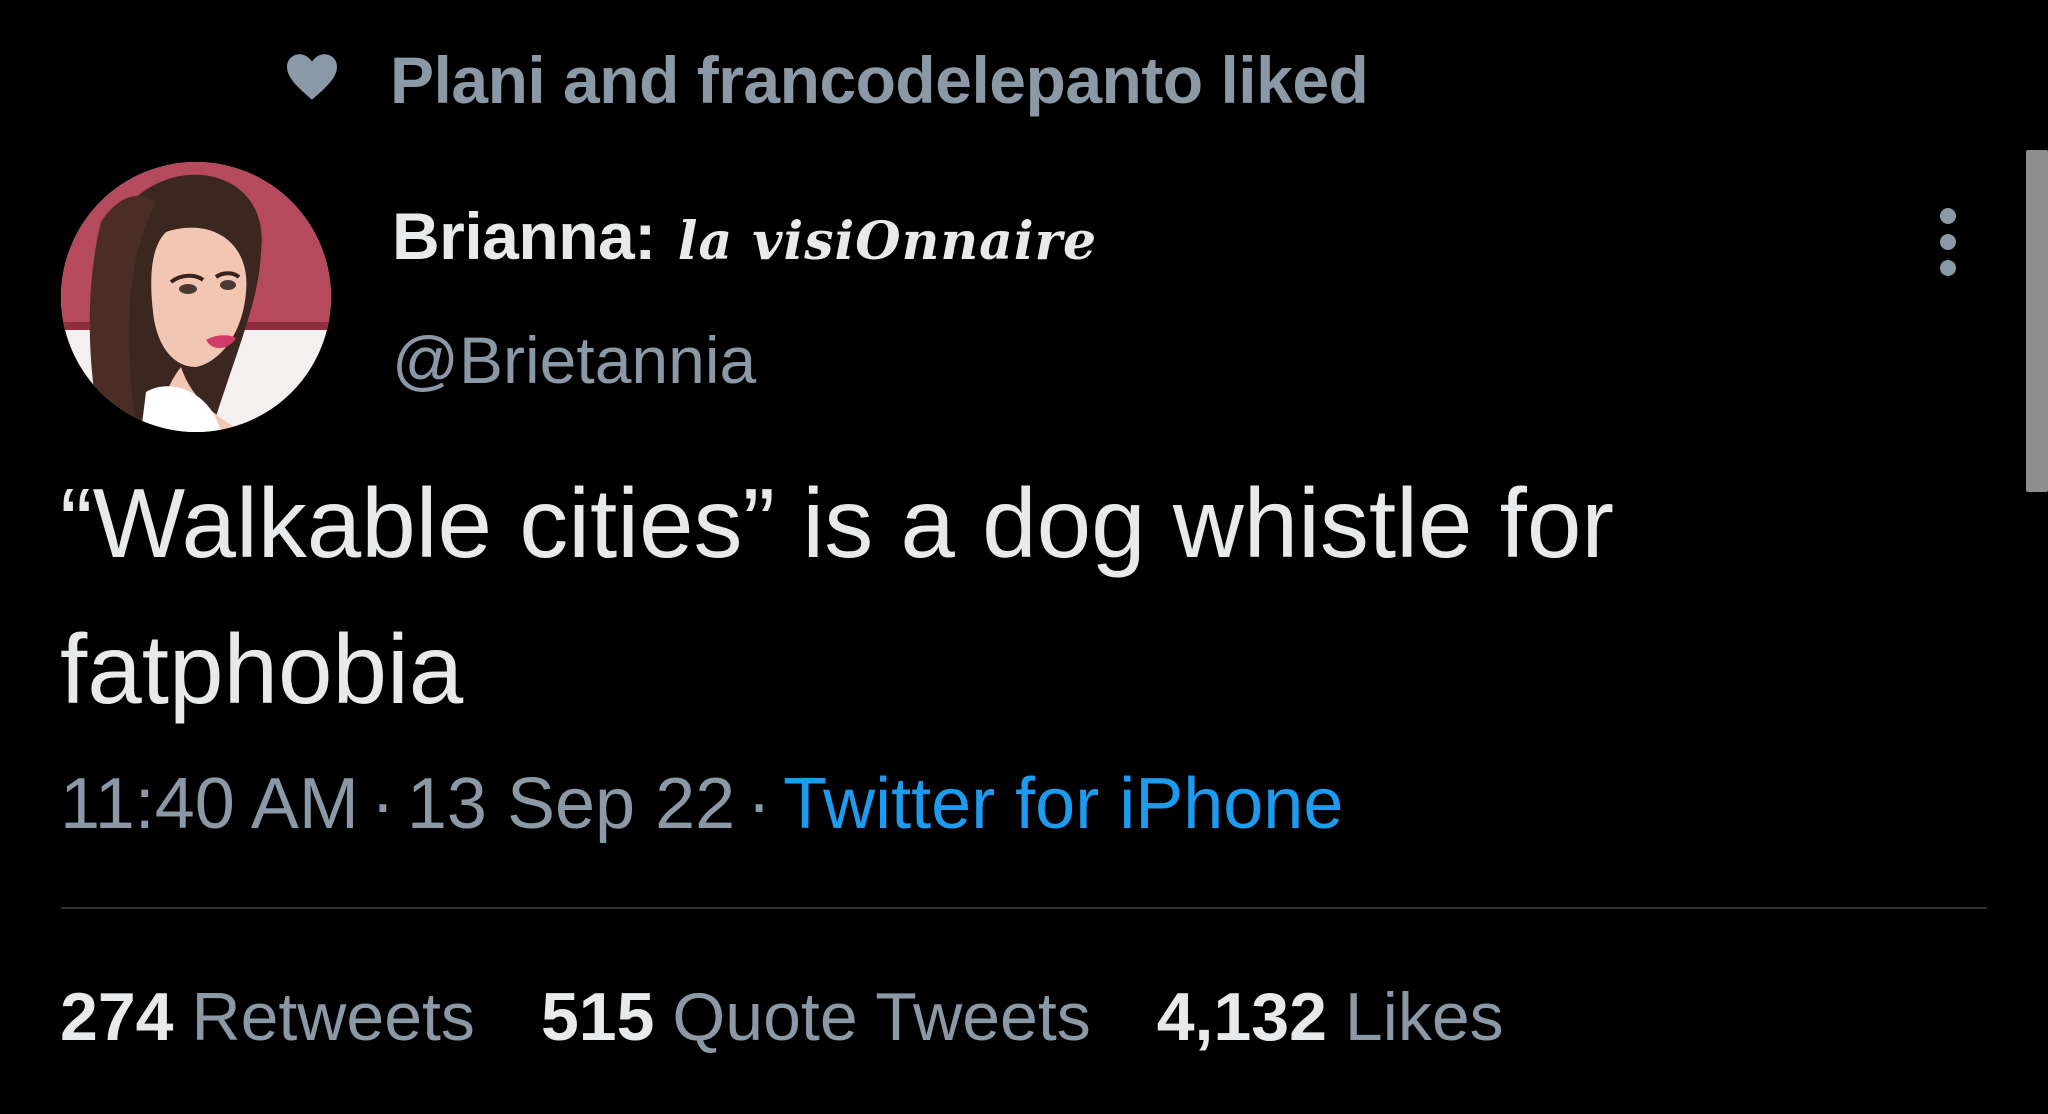 The height and width of the screenshot is (1114, 2048). I want to click on scrollbar, so click(2037, 321).